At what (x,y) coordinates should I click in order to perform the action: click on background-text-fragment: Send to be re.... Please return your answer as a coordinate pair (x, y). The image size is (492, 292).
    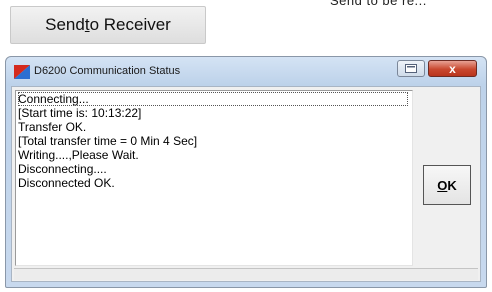
    Looking at the image, I should click on (378, 4).